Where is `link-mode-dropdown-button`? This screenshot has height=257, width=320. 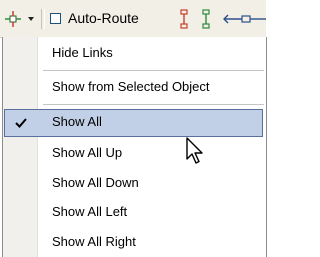
link-mode-dropdown-button is located at coordinates (31, 19).